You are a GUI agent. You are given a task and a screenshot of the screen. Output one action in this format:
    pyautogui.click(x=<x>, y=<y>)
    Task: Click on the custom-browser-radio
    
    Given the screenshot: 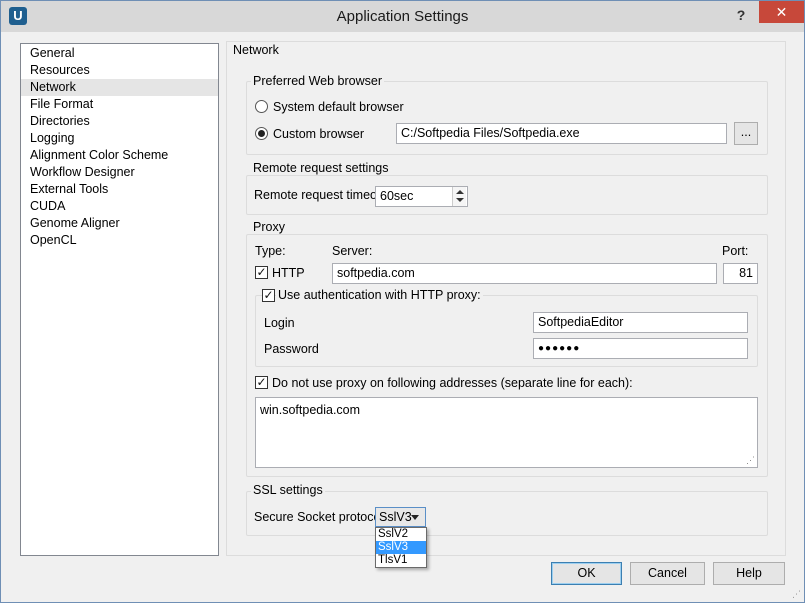 What is the action you would take?
    pyautogui.click(x=261, y=133)
    